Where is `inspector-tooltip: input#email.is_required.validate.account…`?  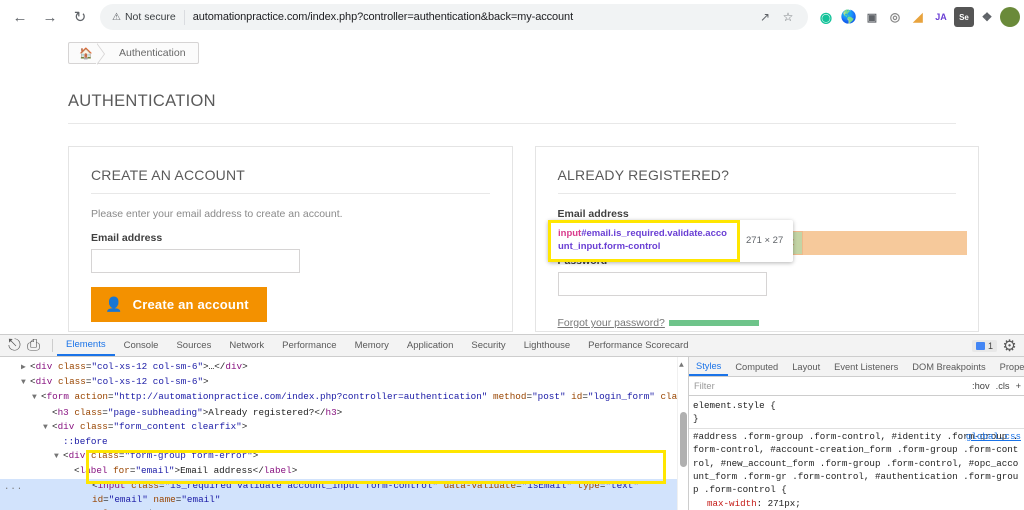
inspector-tooltip: input#email.is_required.validate.account… is located at coordinates (671, 241).